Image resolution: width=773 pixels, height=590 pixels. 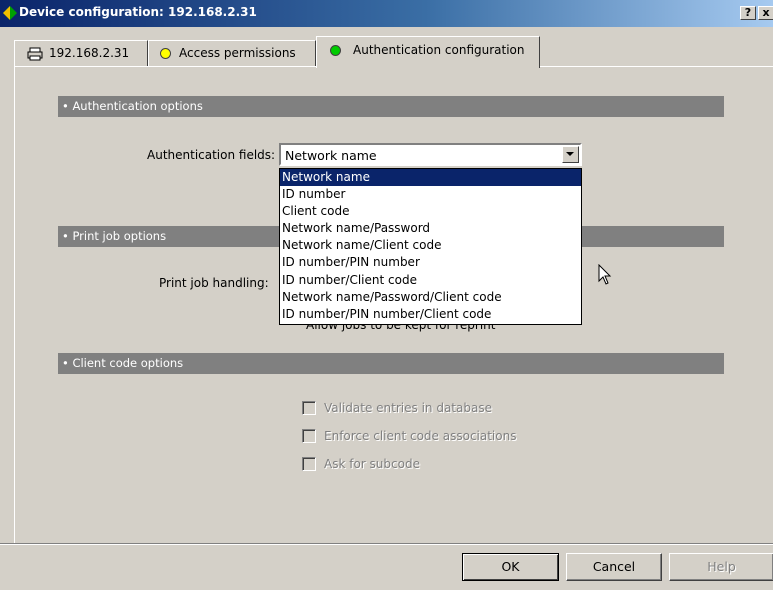 What do you see at coordinates (430, 314) in the screenshot?
I see `dropdown-option: ID number/PIN number/Client code` at bounding box center [430, 314].